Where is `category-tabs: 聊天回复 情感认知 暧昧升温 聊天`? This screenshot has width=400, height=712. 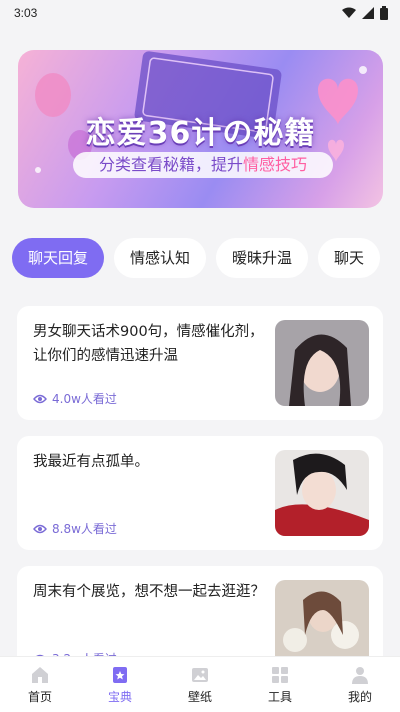
category-tabs: 聊天回复 情感认知 暧昧升温 聊天 is located at coordinates (206, 258).